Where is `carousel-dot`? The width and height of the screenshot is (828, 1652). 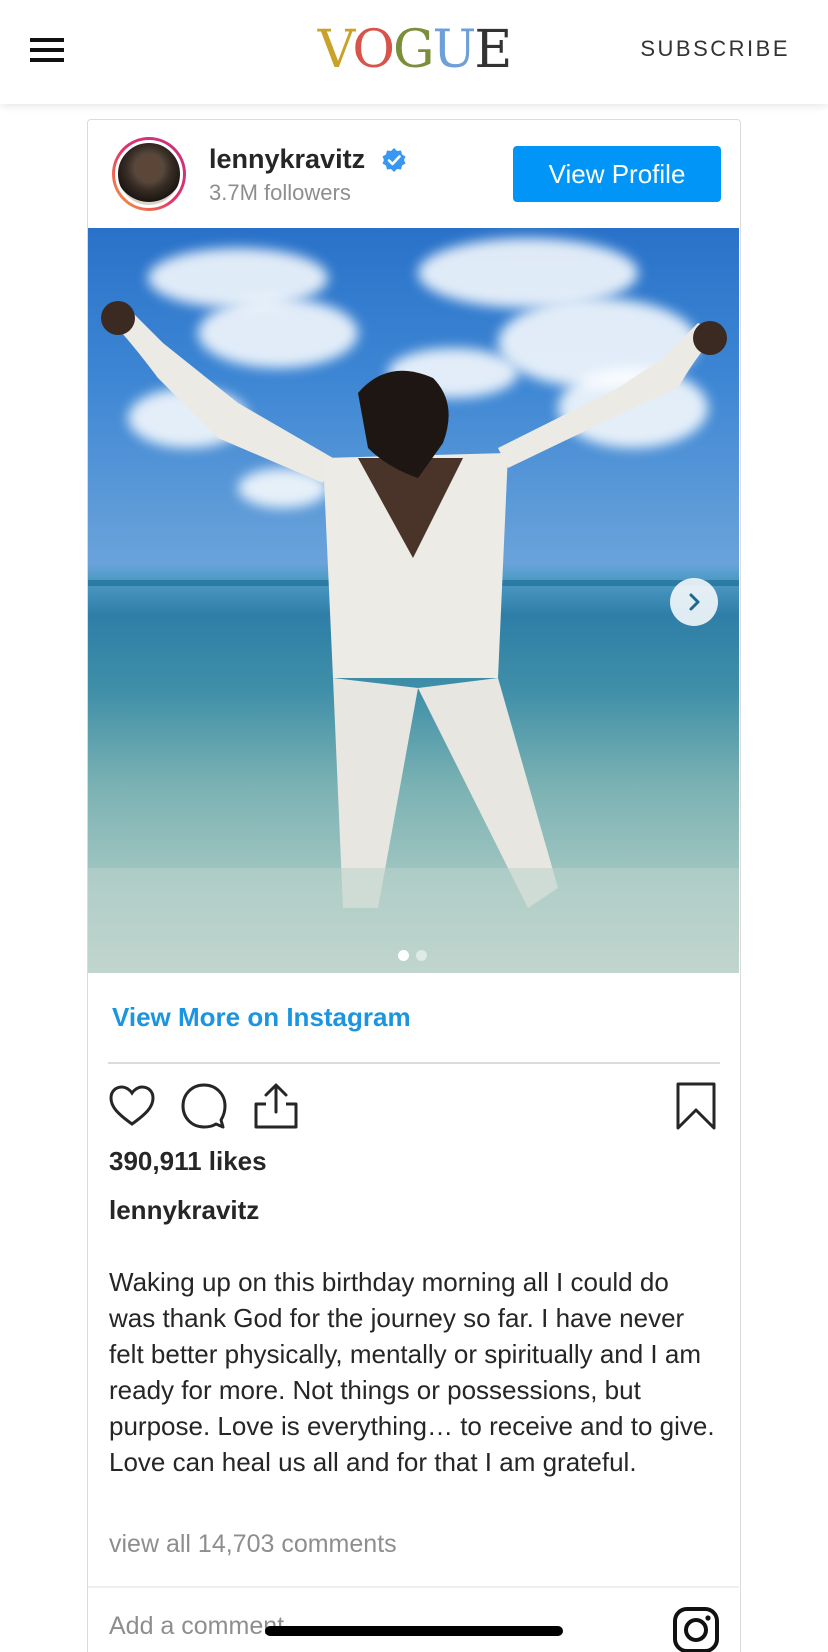 carousel-dot is located at coordinates (421, 955).